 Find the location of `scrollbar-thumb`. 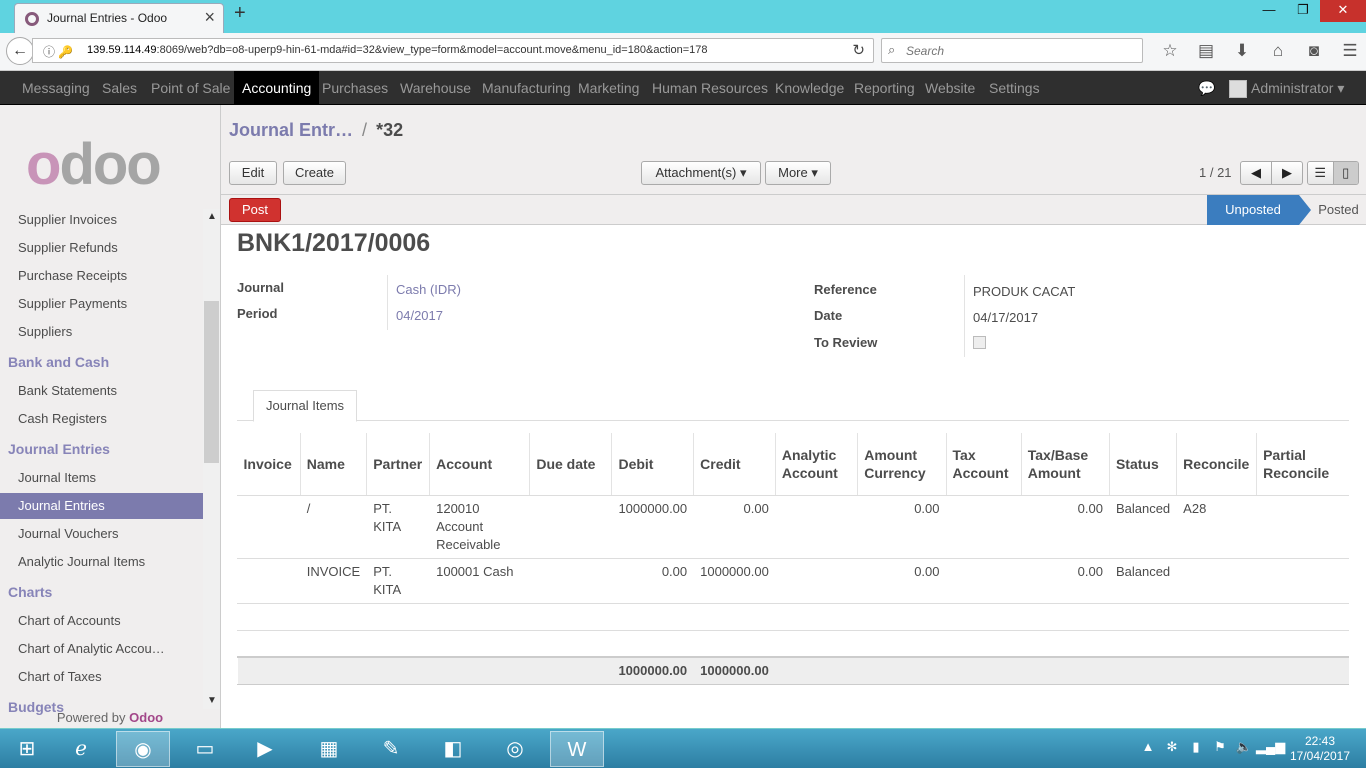

scrollbar-thumb is located at coordinates (211, 382).